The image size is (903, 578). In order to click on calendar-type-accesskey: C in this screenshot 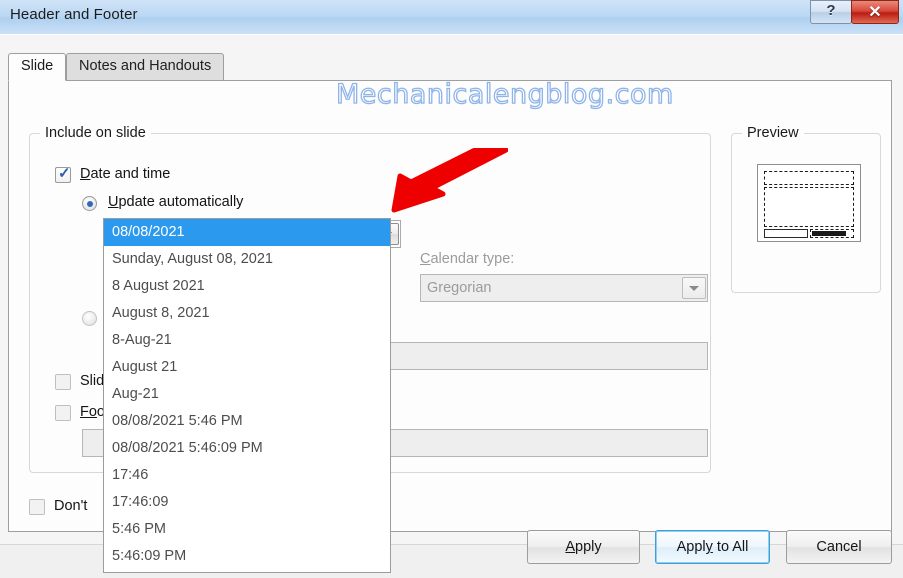, I will do `click(425, 259)`.